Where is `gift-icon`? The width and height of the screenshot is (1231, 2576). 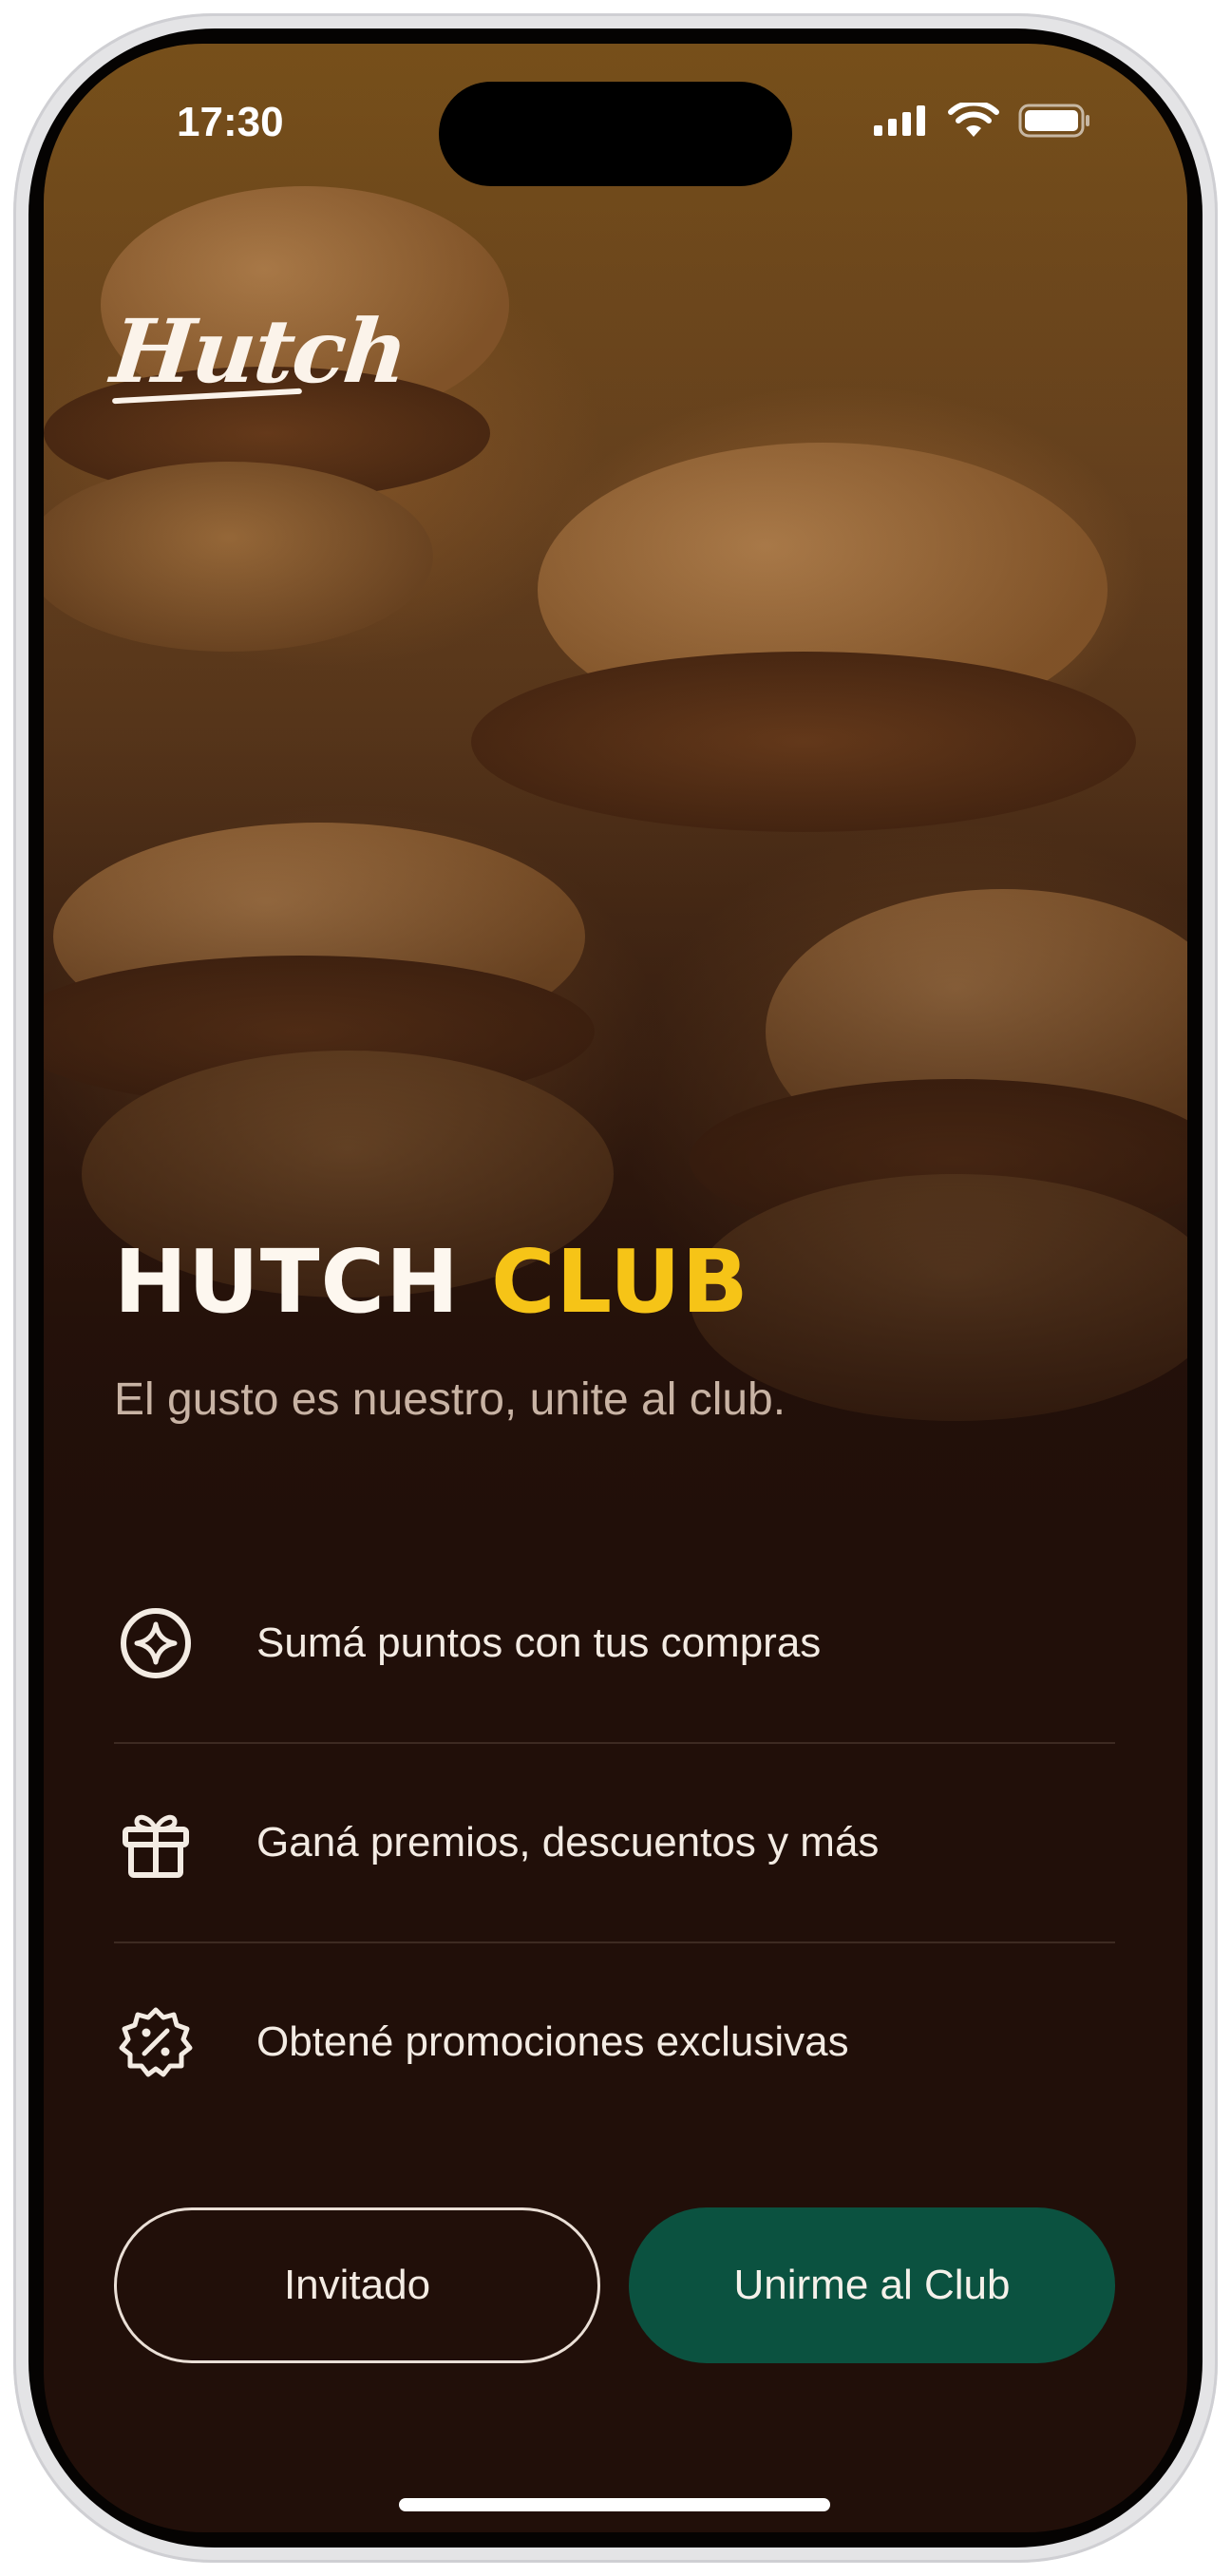
gift-icon is located at coordinates (156, 1846).